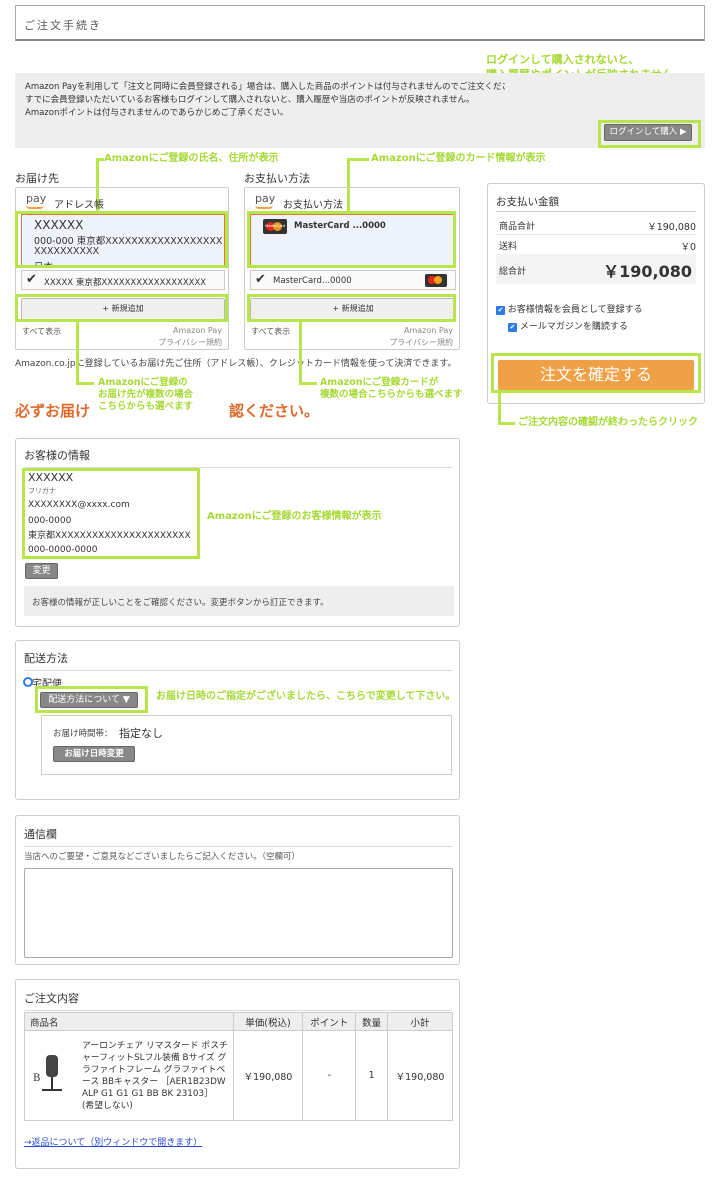 The width and height of the screenshot is (715, 1180). Describe the element at coordinates (649, 134) in the screenshot. I see `login-button-highlight` at that location.